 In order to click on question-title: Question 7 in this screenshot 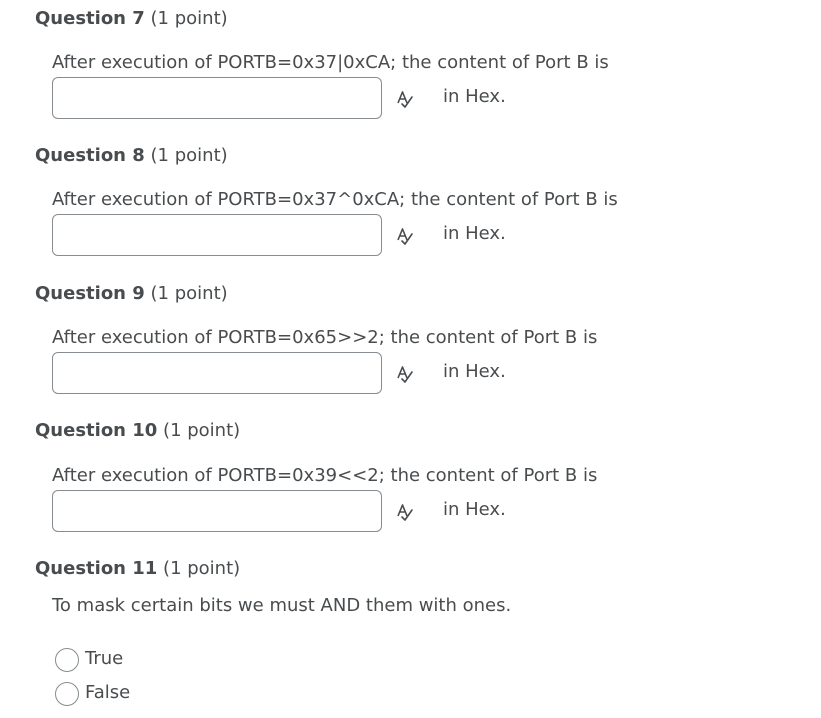, I will do `click(90, 18)`.